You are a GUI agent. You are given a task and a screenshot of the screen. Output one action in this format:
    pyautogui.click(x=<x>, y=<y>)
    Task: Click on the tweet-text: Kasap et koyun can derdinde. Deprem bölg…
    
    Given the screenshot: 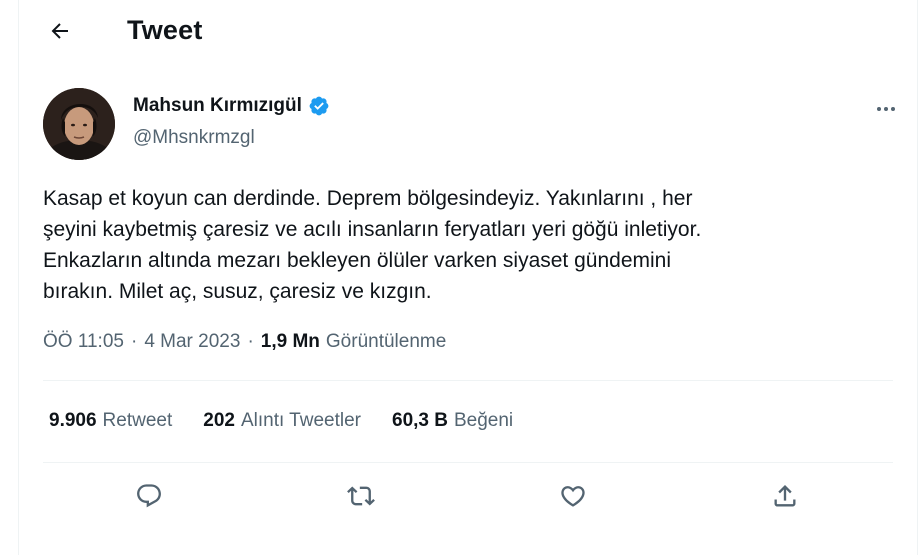 What is the action you would take?
    pyautogui.click(x=372, y=245)
    